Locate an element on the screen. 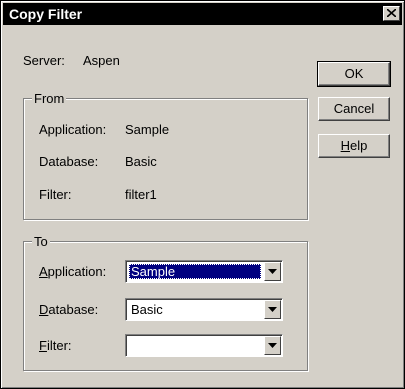 The width and height of the screenshot is (405, 389). help-button: Help is located at coordinates (354, 146).